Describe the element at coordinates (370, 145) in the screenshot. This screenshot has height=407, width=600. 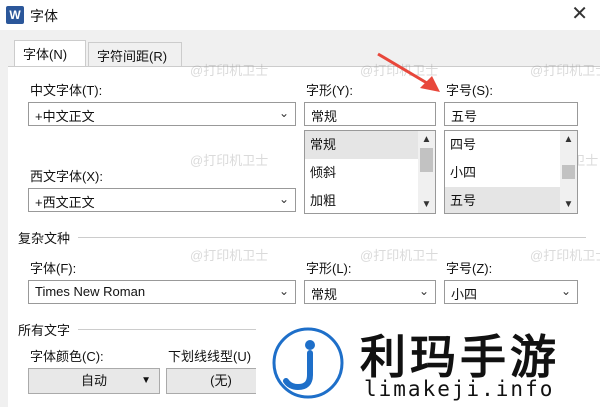
I see `style-option: 常规` at that location.